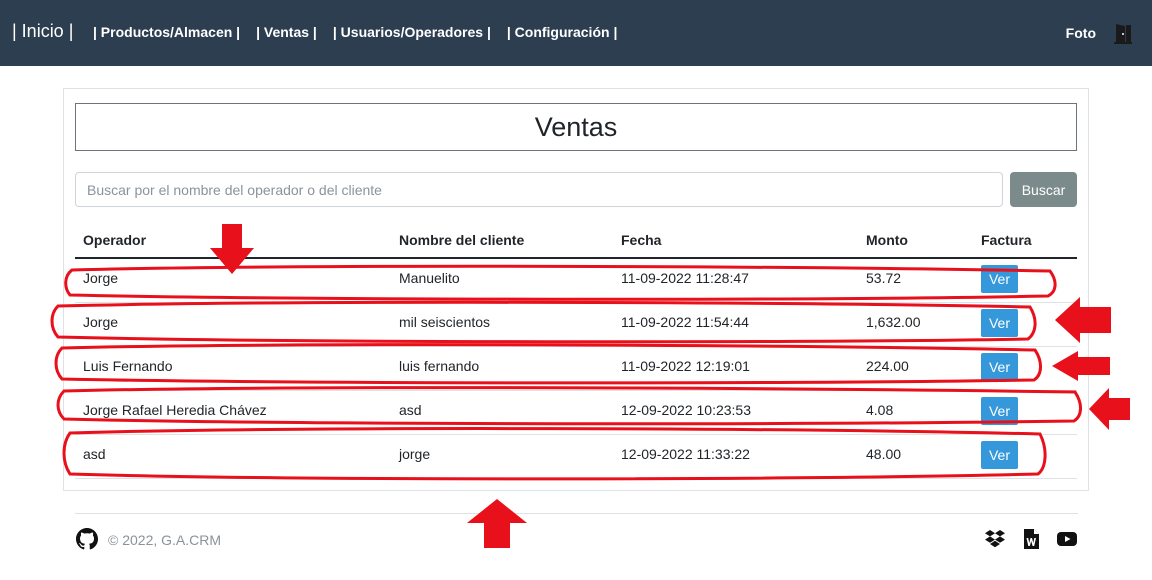 The width and height of the screenshot is (1152, 580). I want to click on footer-divider, so click(576, 513).